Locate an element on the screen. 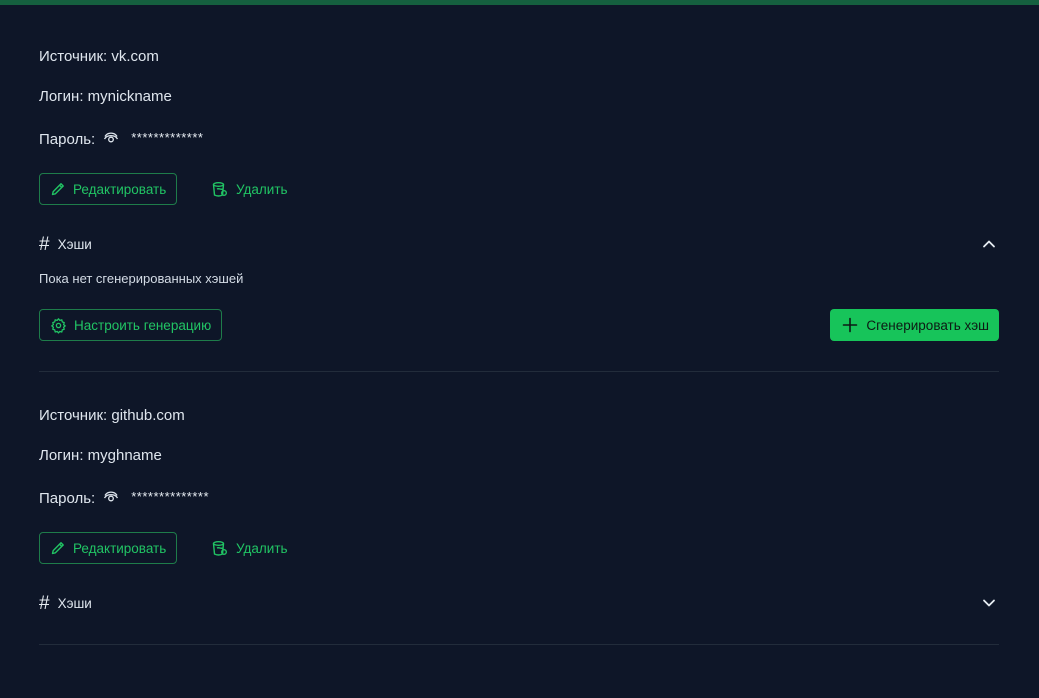 The height and width of the screenshot is (698, 1039). generate-hash-button: Сгенерировать хэш is located at coordinates (914, 325).